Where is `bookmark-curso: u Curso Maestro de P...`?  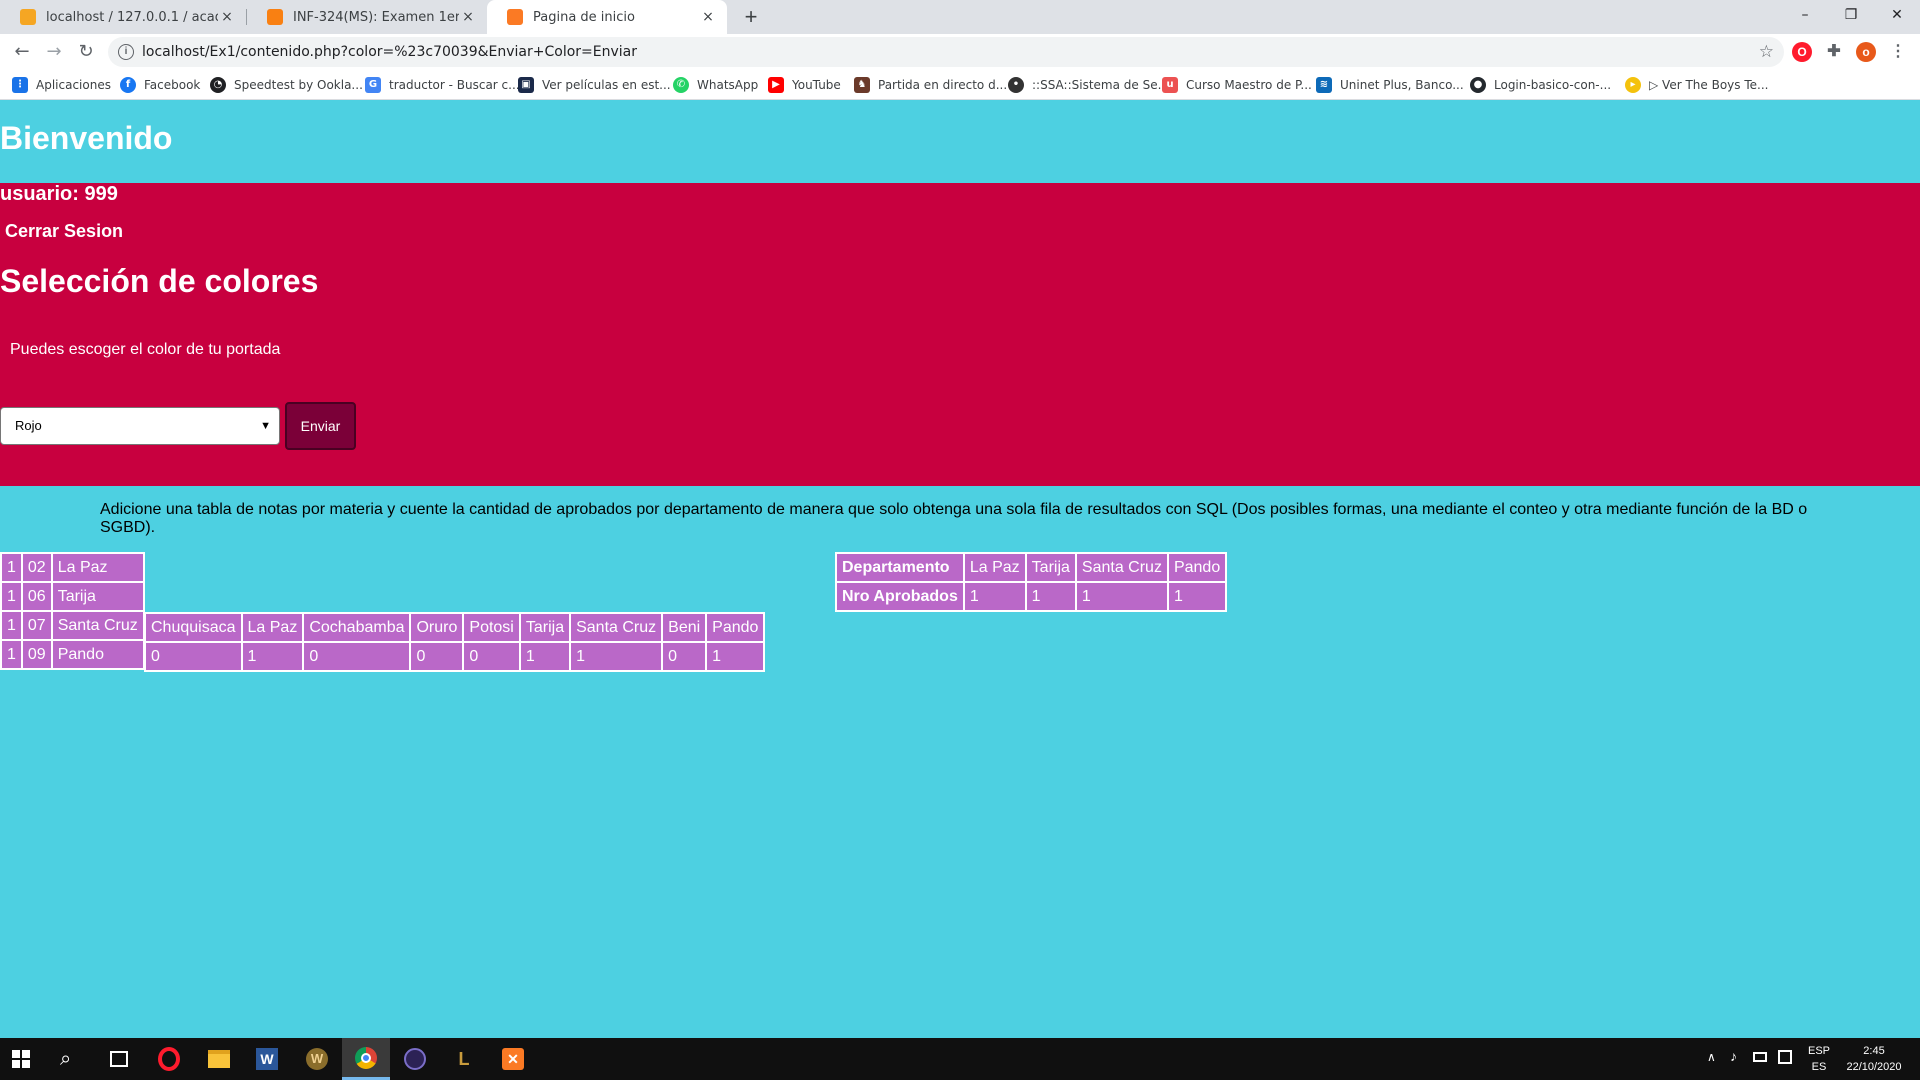
bookmark-curso: u Curso Maestro de P... is located at coordinates (1237, 85).